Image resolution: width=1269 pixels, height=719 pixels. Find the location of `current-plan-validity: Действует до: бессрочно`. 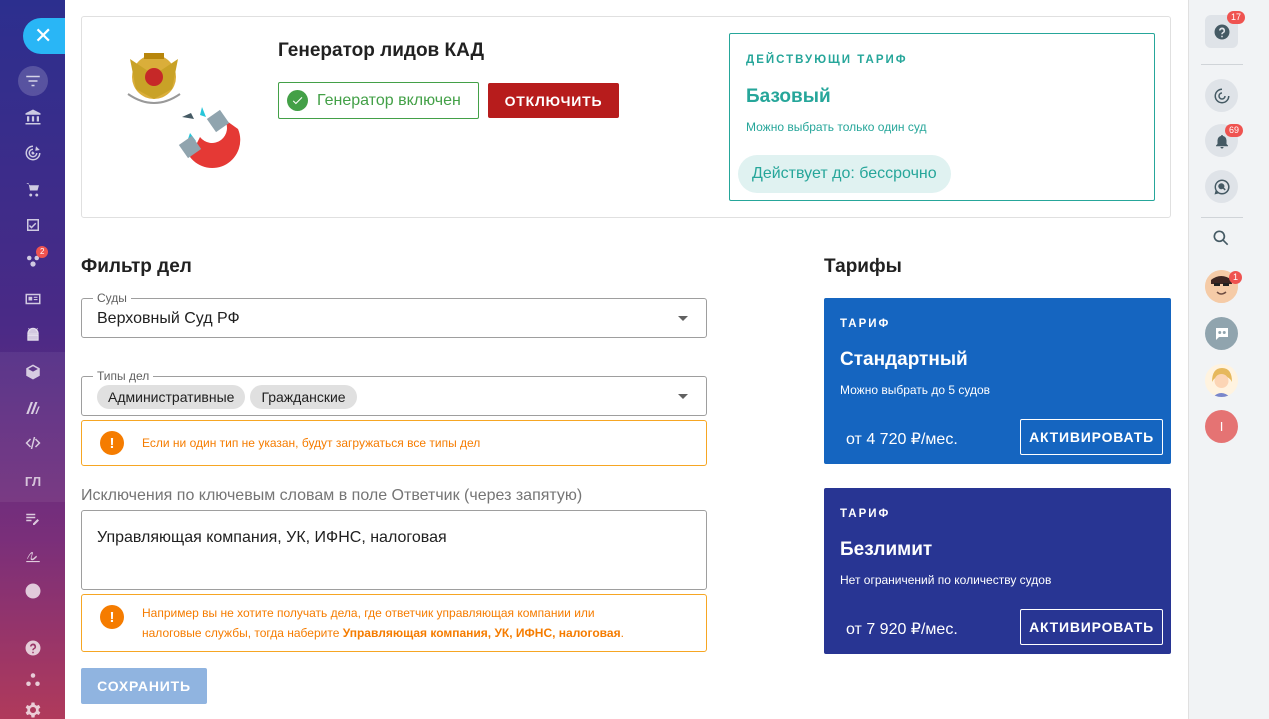

current-plan-validity: Действует до: бессрочно is located at coordinates (844, 174).